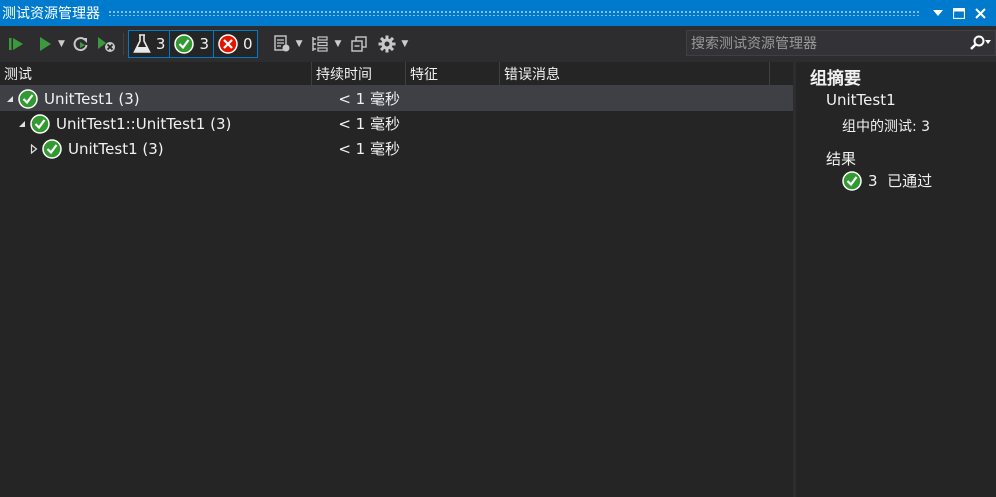  Describe the element at coordinates (51, 14) in the screenshot. I see `window-title: 测试资源管理器` at that location.